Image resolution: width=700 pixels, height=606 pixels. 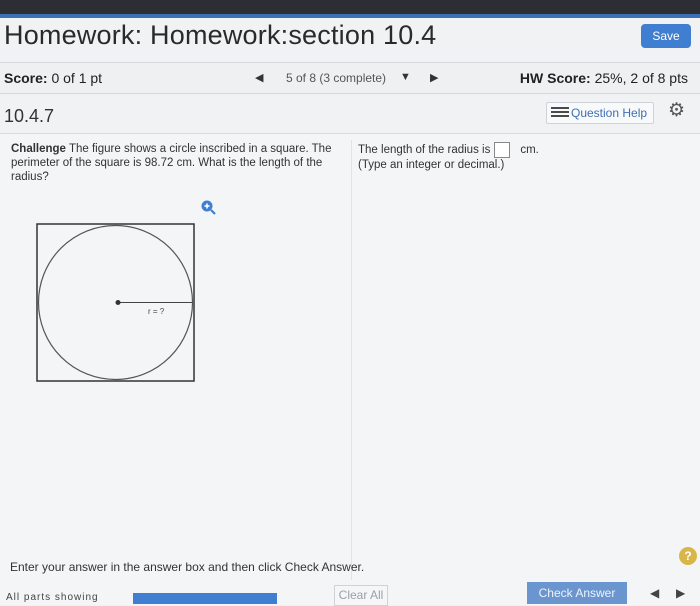 I want to click on circle-in-square-figure: r = ?, so click(x=115, y=302).